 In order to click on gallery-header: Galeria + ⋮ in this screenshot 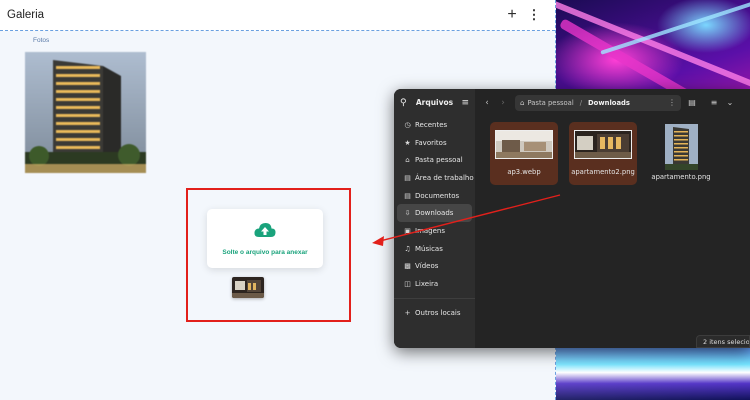, I will do `click(277, 15)`.